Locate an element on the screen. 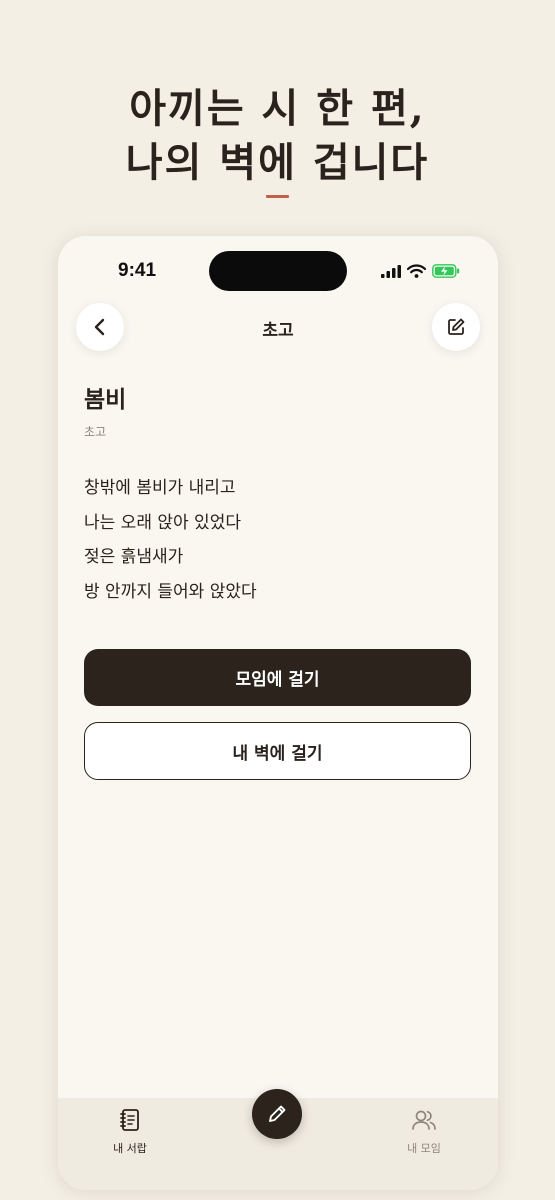 This screenshot has width=555, height=1200. status-time: 9:41 is located at coordinates (137, 270).